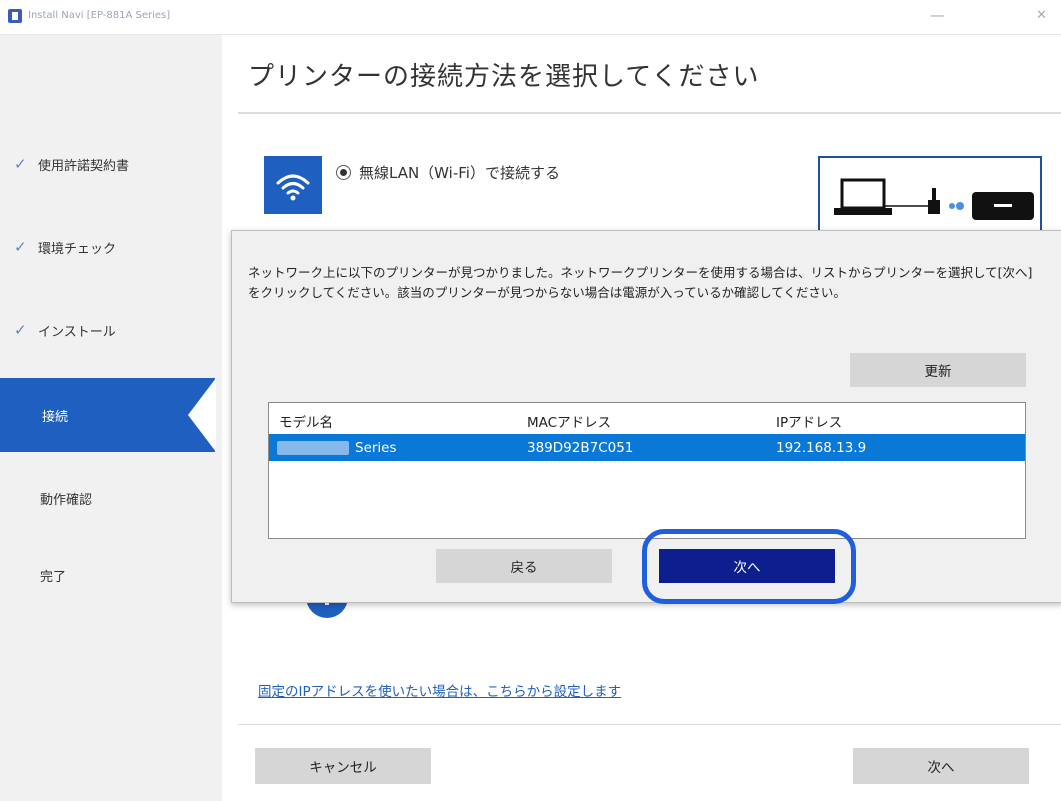 The image size is (1061, 801). I want to click on sidebar-item-label: 接続, so click(55, 417).